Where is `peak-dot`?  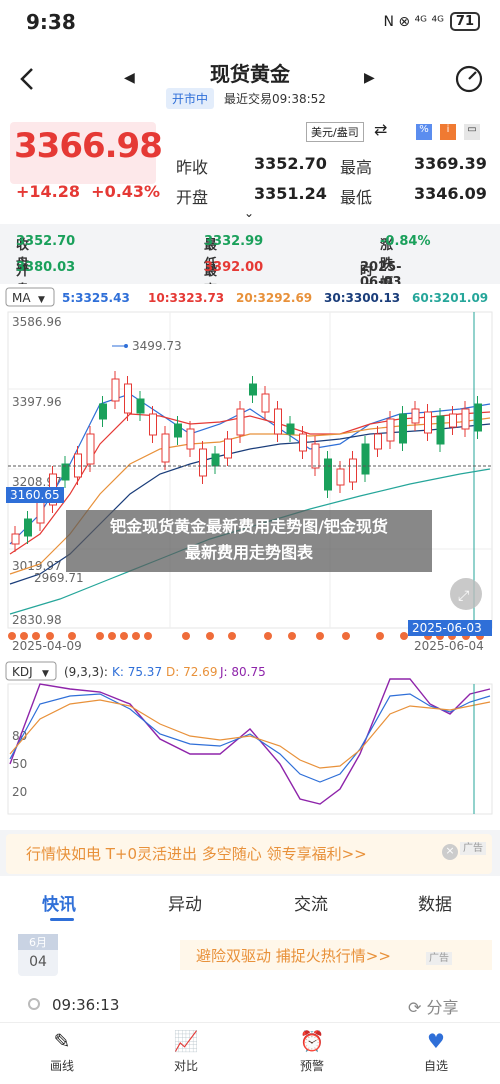
peak-dot is located at coordinates (126, 346).